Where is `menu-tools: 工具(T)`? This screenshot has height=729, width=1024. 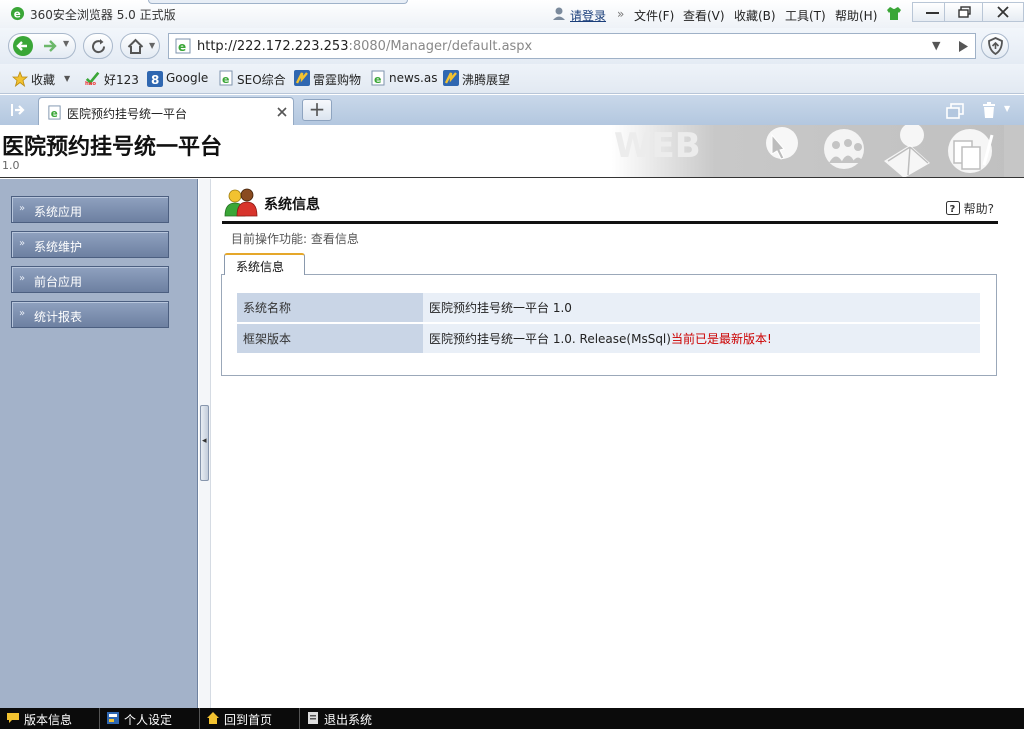 menu-tools: 工具(T) is located at coordinates (805, 15).